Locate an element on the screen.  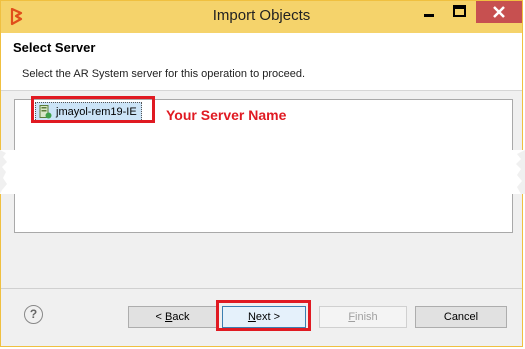
close-icon is located at coordinates (499, 12).